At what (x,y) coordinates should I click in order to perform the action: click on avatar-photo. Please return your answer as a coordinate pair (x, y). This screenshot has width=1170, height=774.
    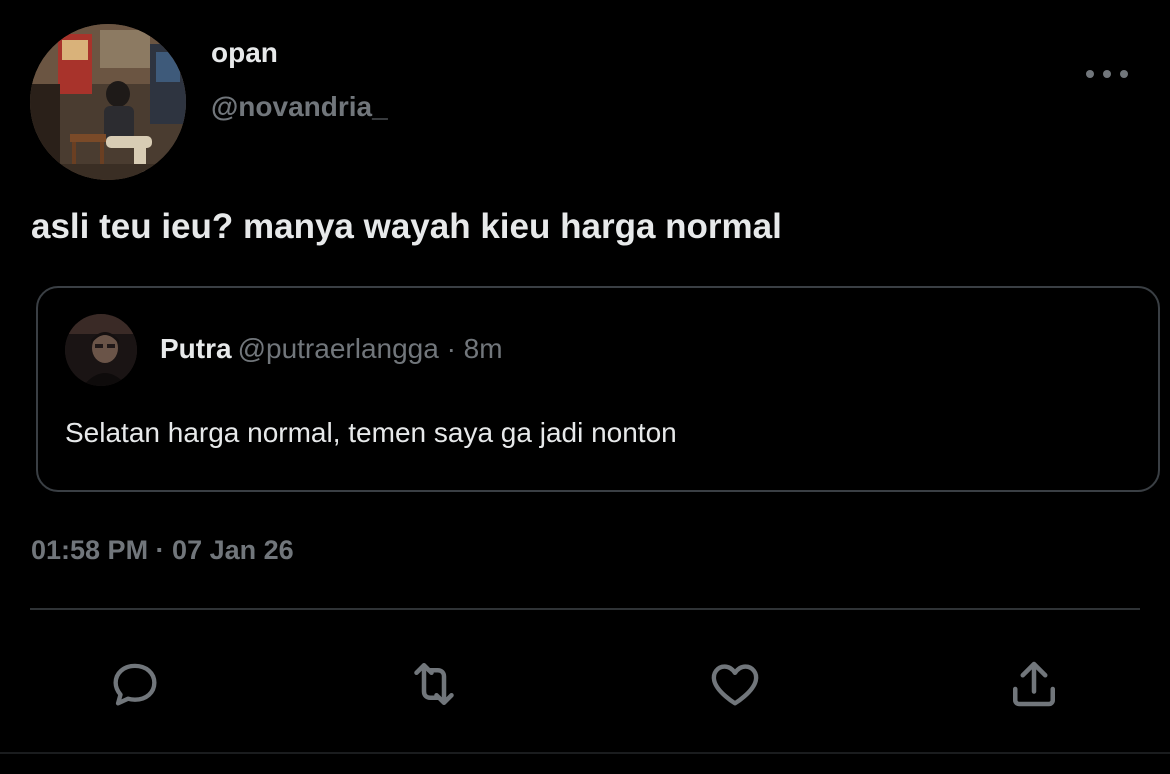
    Looking at the image, I should click on (108, 102).